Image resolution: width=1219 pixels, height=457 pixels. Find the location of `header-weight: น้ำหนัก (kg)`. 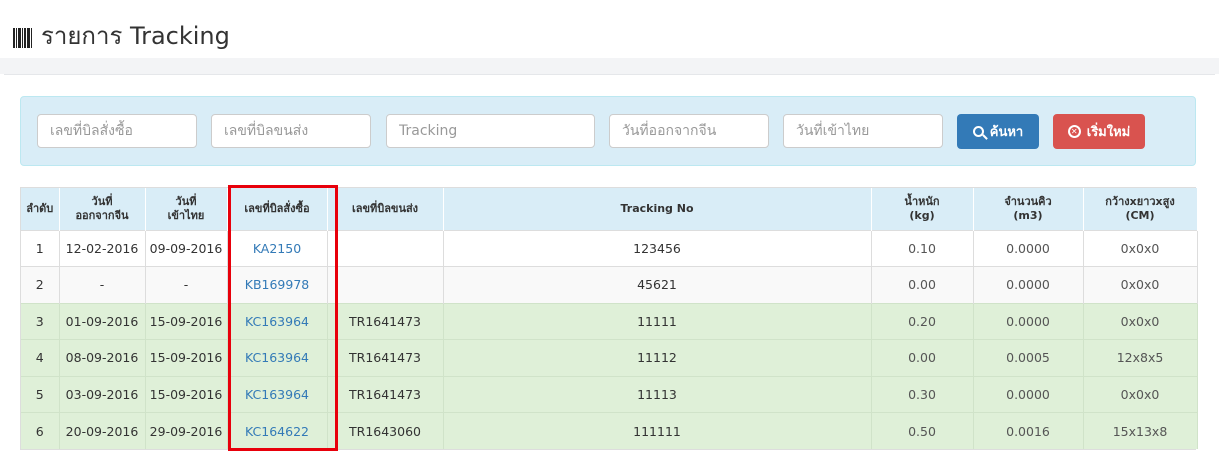

header-weight: น้ำหนัก (kg) is located at coordinates (922, 209).